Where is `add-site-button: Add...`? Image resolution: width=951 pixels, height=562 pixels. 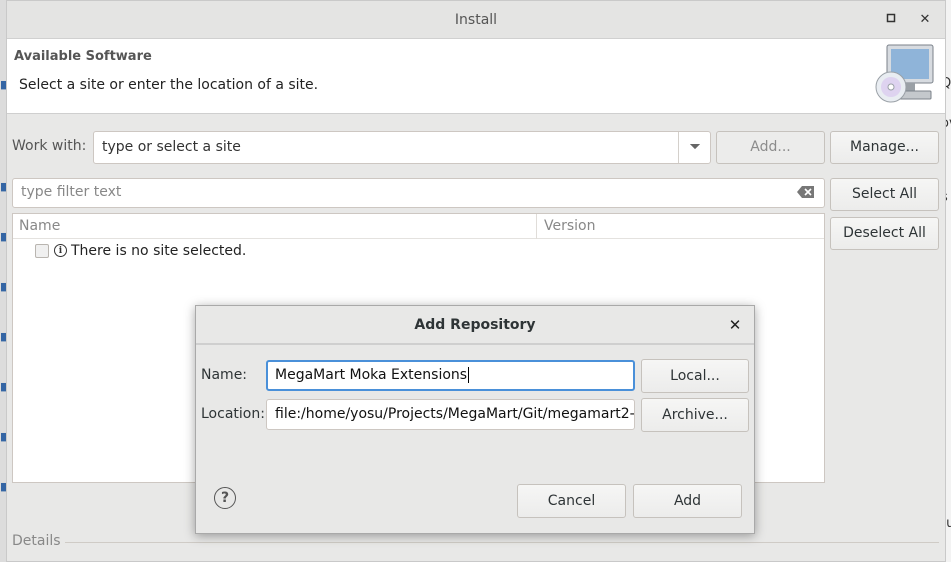
add-site-button: Add... is located at coordinates (770, 147).